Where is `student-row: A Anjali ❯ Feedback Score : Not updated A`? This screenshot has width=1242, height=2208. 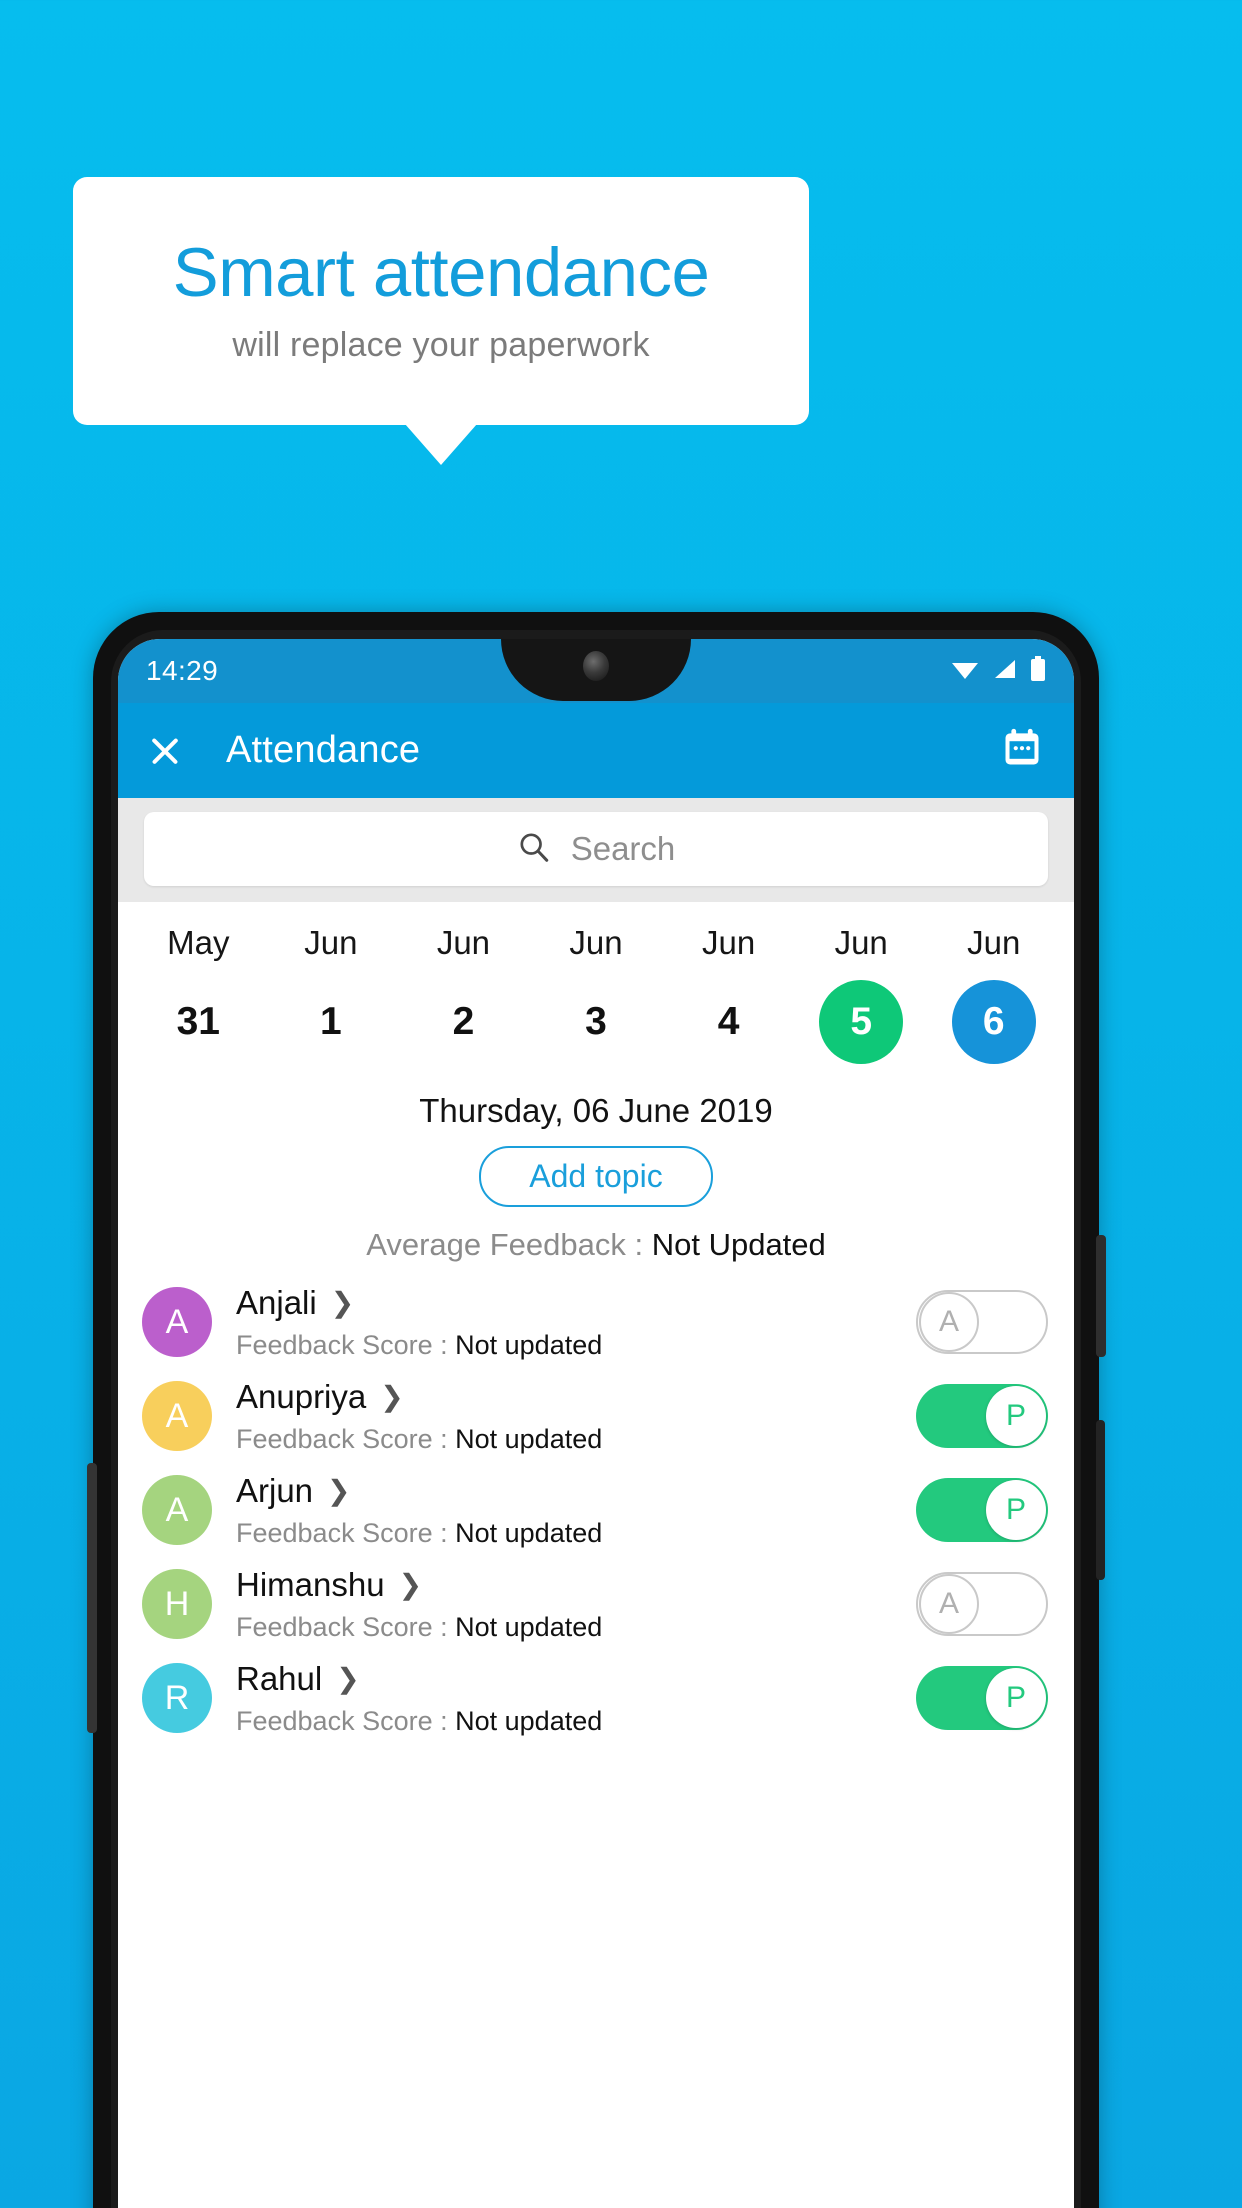 student-row: A Anjali ❯ Feedback Score : Not updated A is located at coordinates (596, 1322).